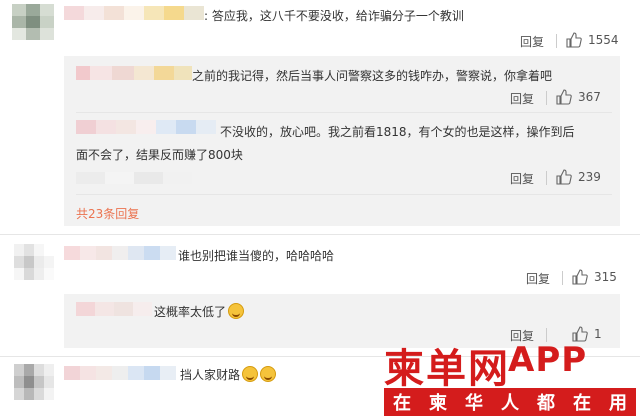 The image size is (640, 419). What do you see at coordinates (605, 277) in the screenshot?
I see `like-count: 315` at bounding box center [605, 277].